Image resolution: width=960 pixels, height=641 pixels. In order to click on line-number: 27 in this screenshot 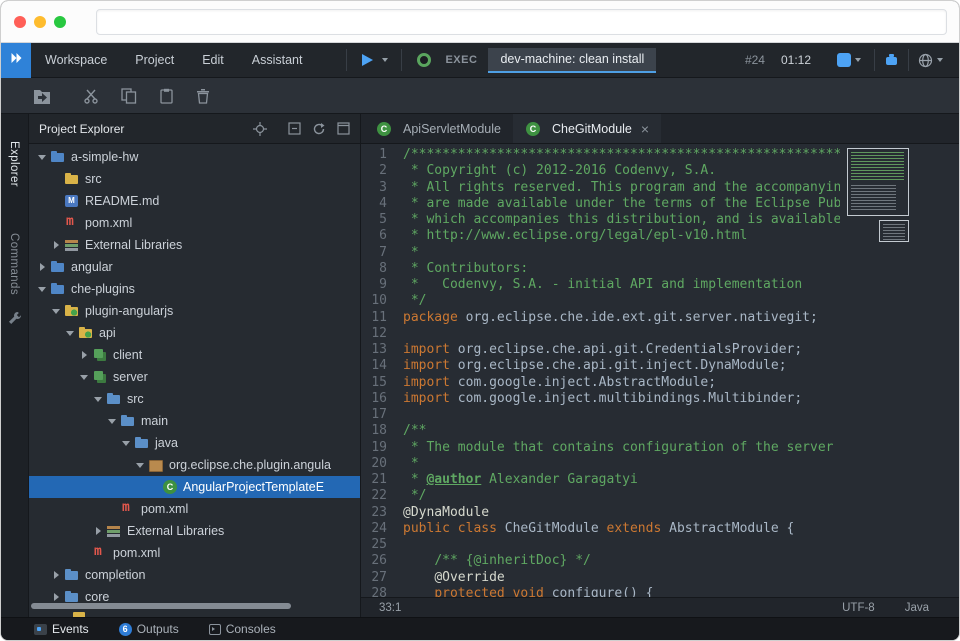, I will do `click(374, 578)`.